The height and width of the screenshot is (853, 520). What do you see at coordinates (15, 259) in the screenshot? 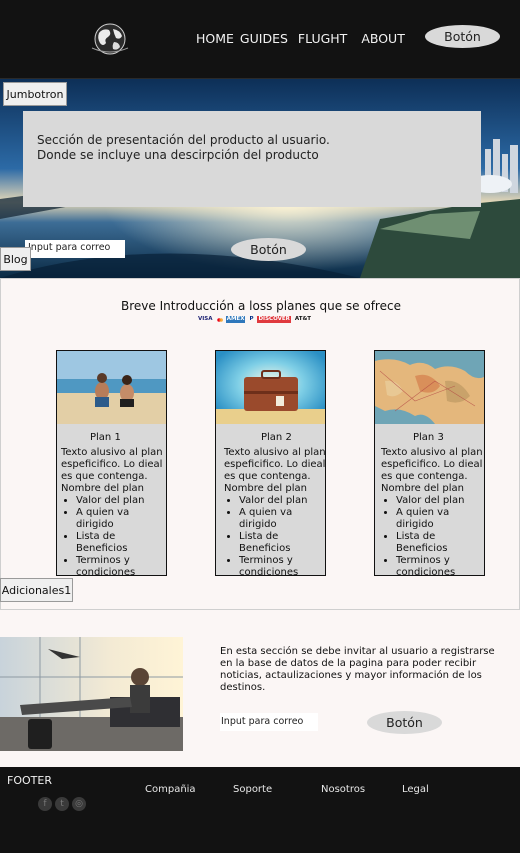
I see `blog-tag: Blog` at bounding box center [15, 259].